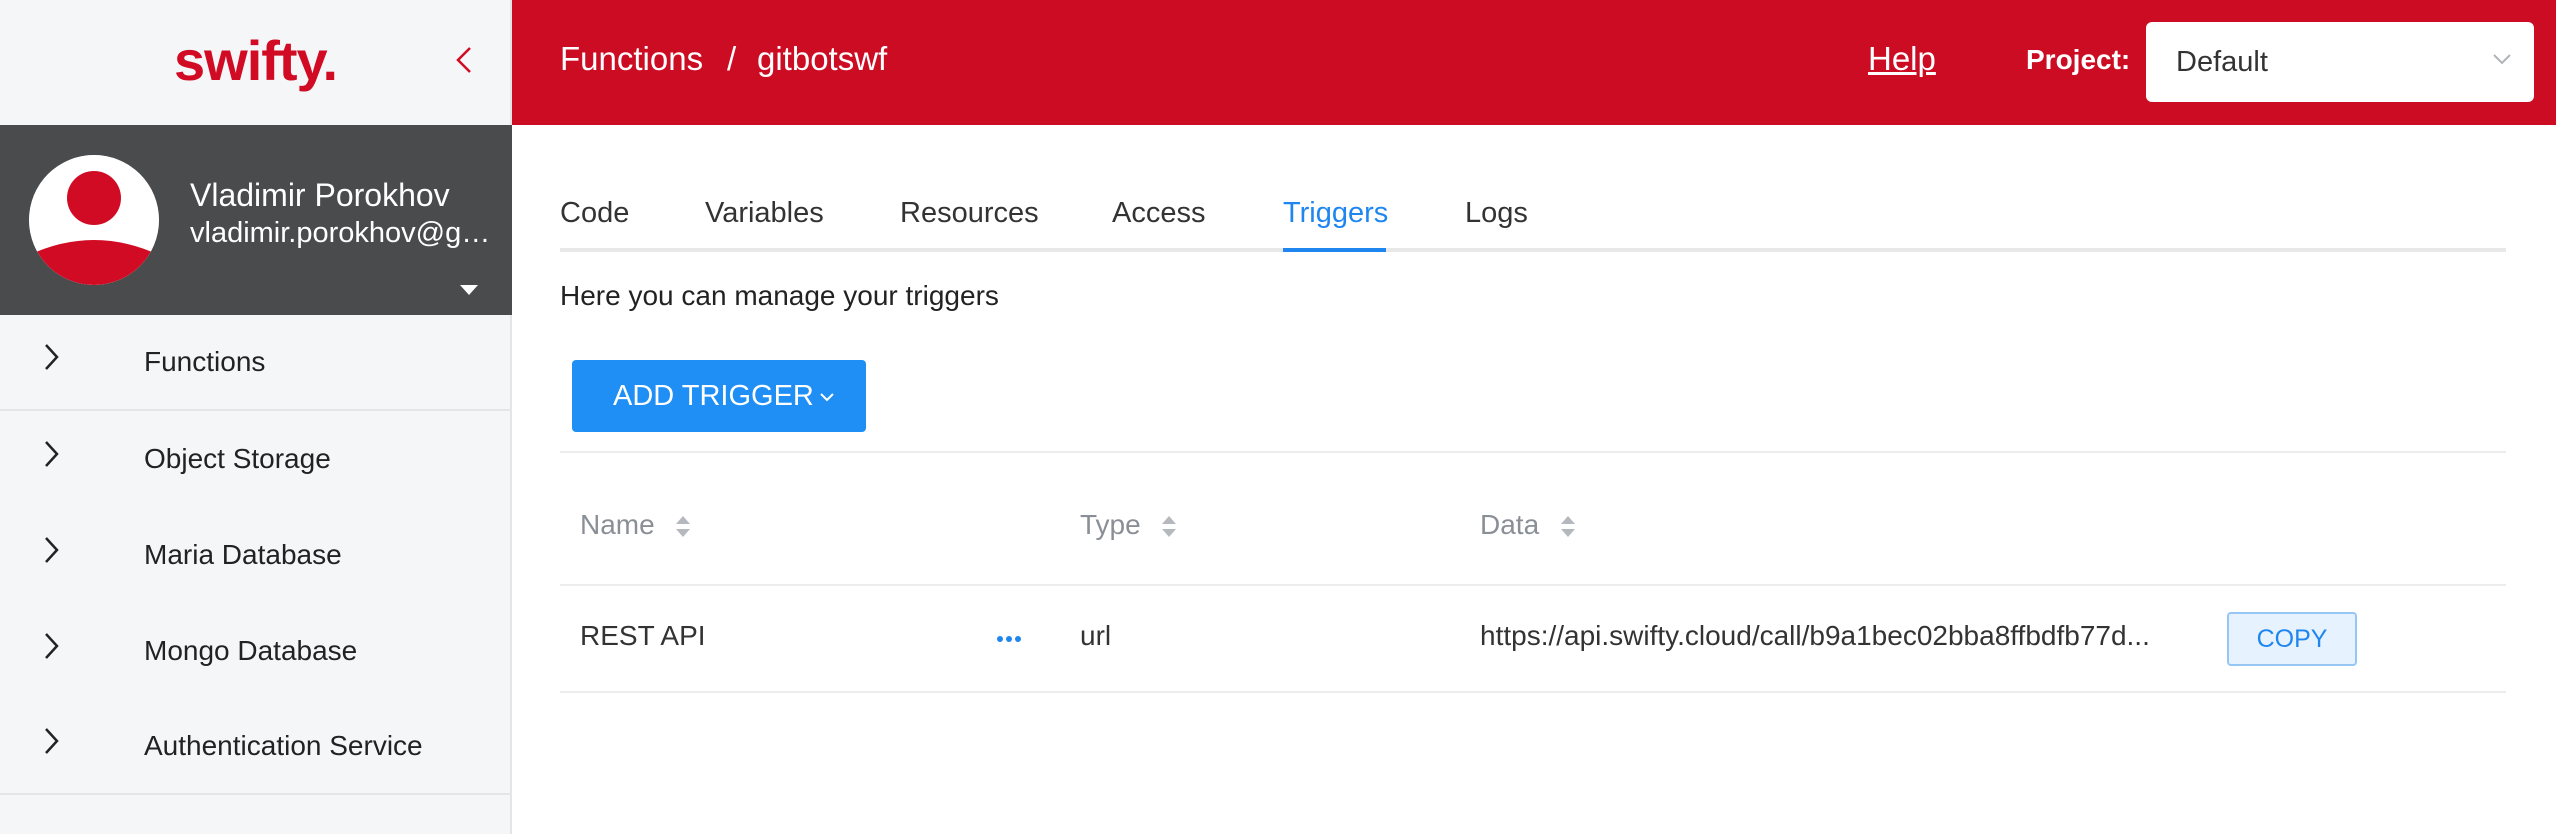 The height and width of the screenshot is (834, 2556). Describe the element at coordinates (1009, 639) in the screenshot. I see `more-options-icon` at that location.